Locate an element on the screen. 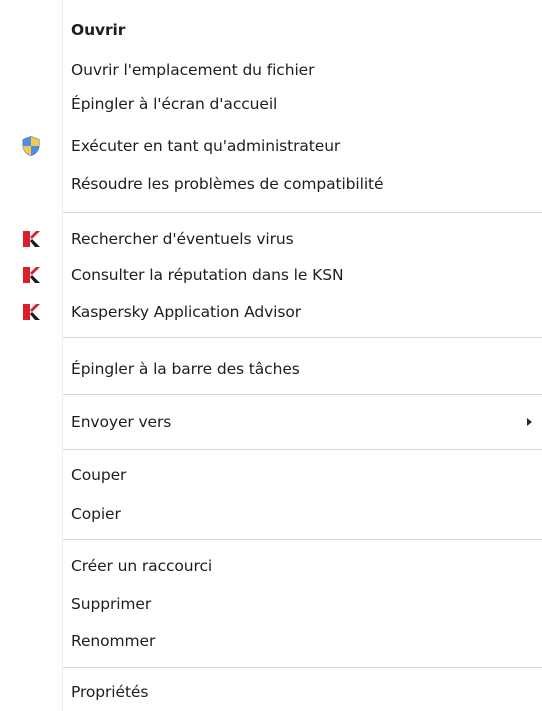 This screenshot has width=542, height=711. menu-item-label: Rechercher d'éventuels virus is located at coordinates (182, 239).